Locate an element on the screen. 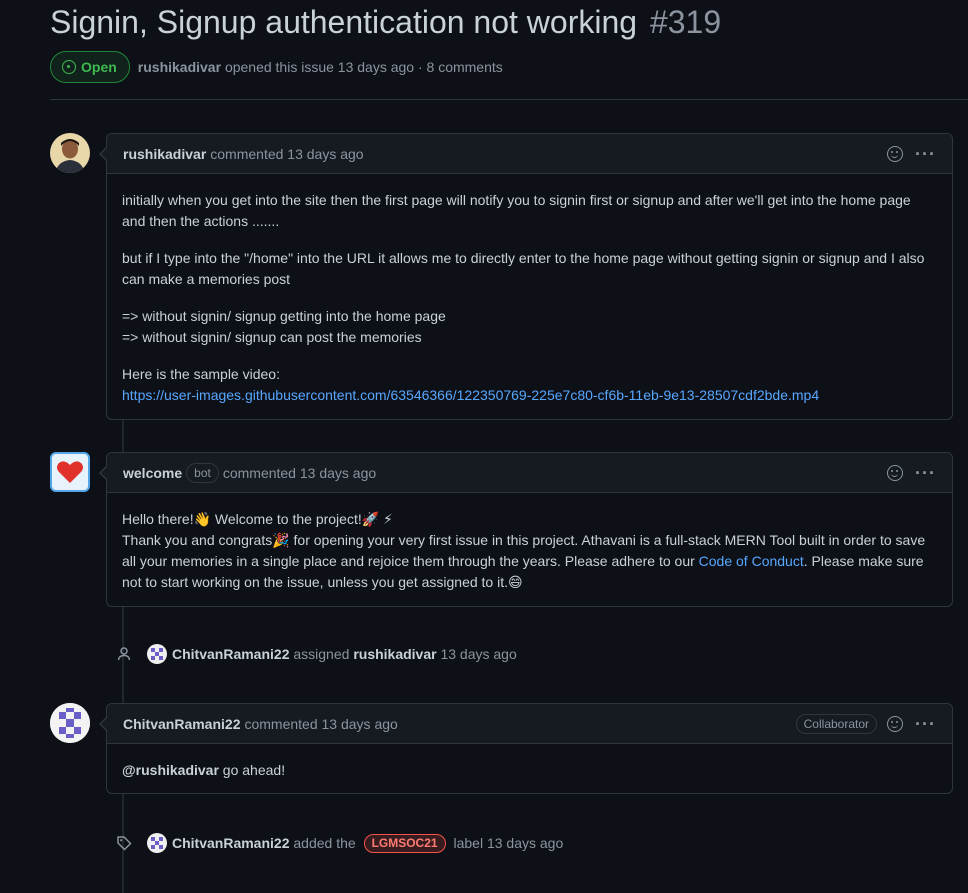 The image size is (968, 893). comment-line: Here is the sample video: is located at coordinates (201, 374).